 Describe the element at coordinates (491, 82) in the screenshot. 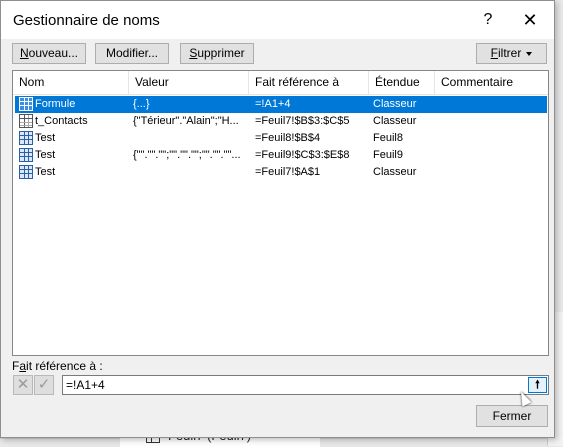

I see `column-header-comment: Commentaire` at that location.